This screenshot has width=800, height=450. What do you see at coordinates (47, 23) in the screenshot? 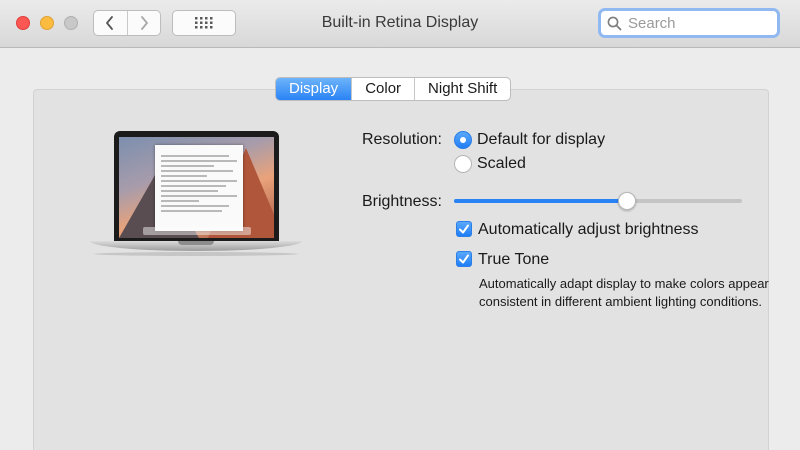
I see `minimize-window-button` at bounding box center [47, 23].